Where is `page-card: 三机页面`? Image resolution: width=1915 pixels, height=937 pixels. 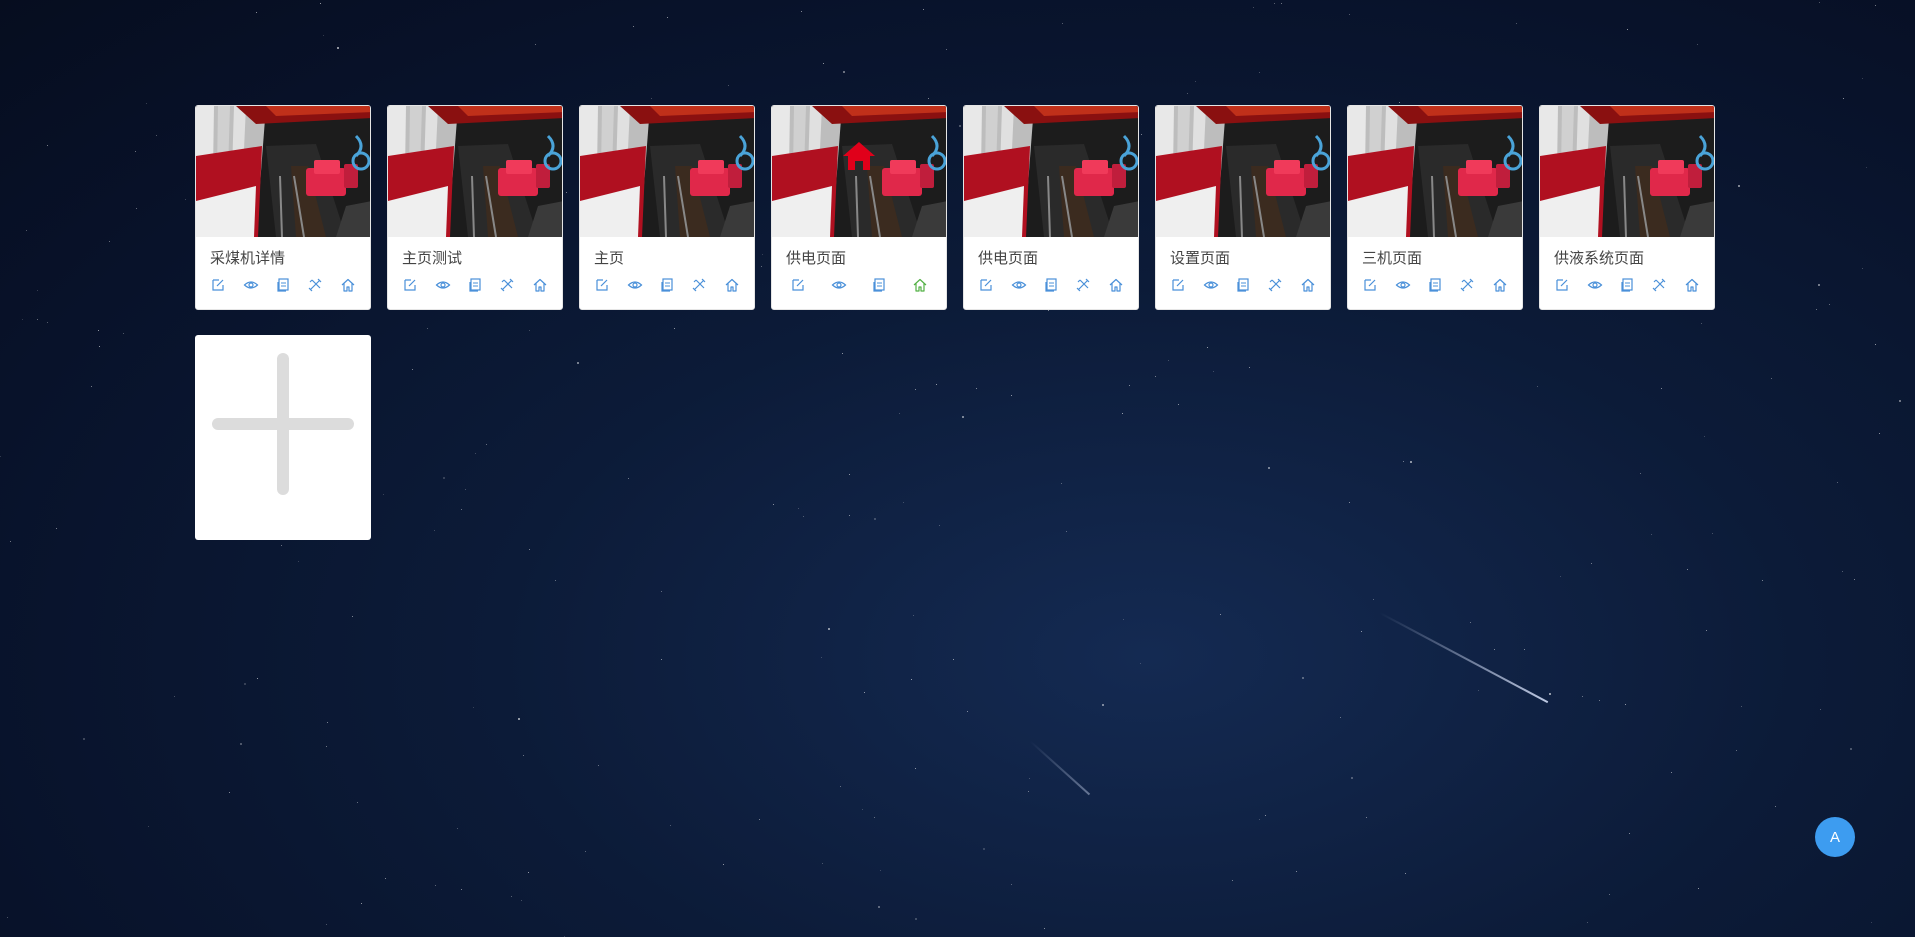
page-card: 三机页面 is located at coordinates (1435, 207).